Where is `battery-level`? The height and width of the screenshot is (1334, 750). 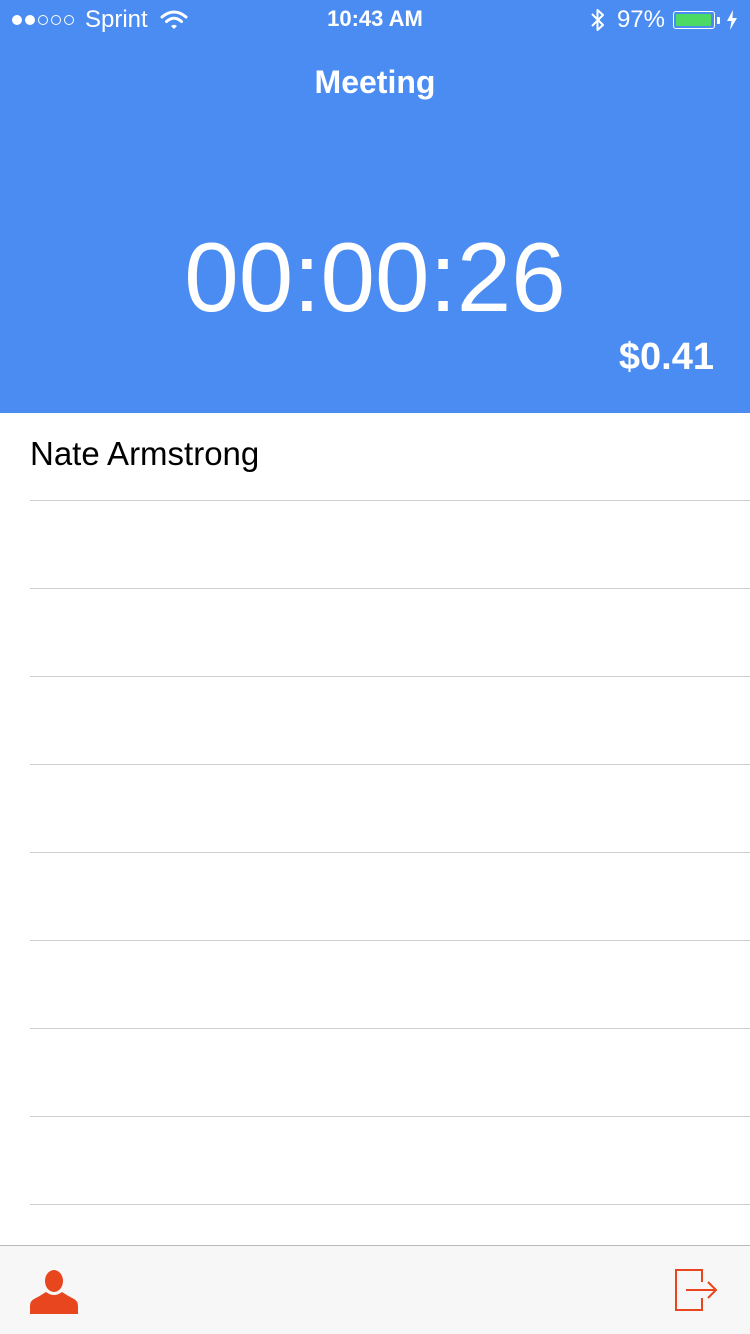 battery-level is located at coordinates (693, 20).